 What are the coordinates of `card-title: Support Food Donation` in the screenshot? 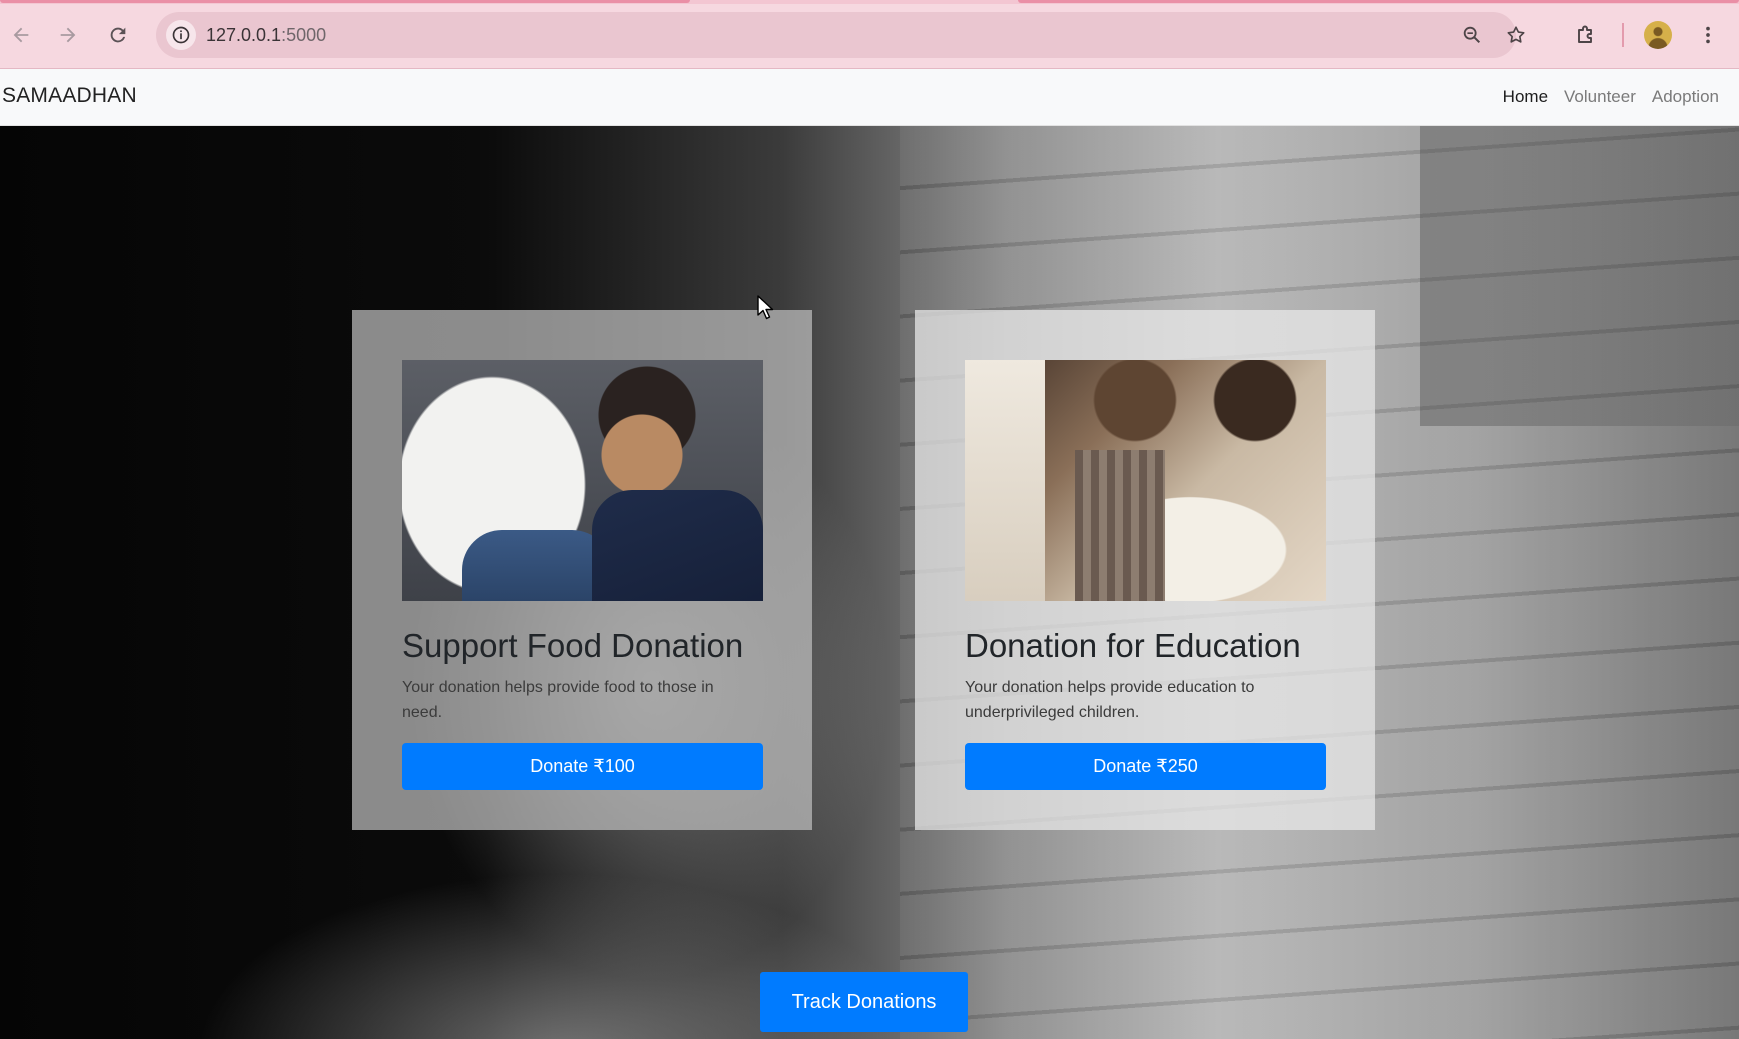 It's located at (573, 645).